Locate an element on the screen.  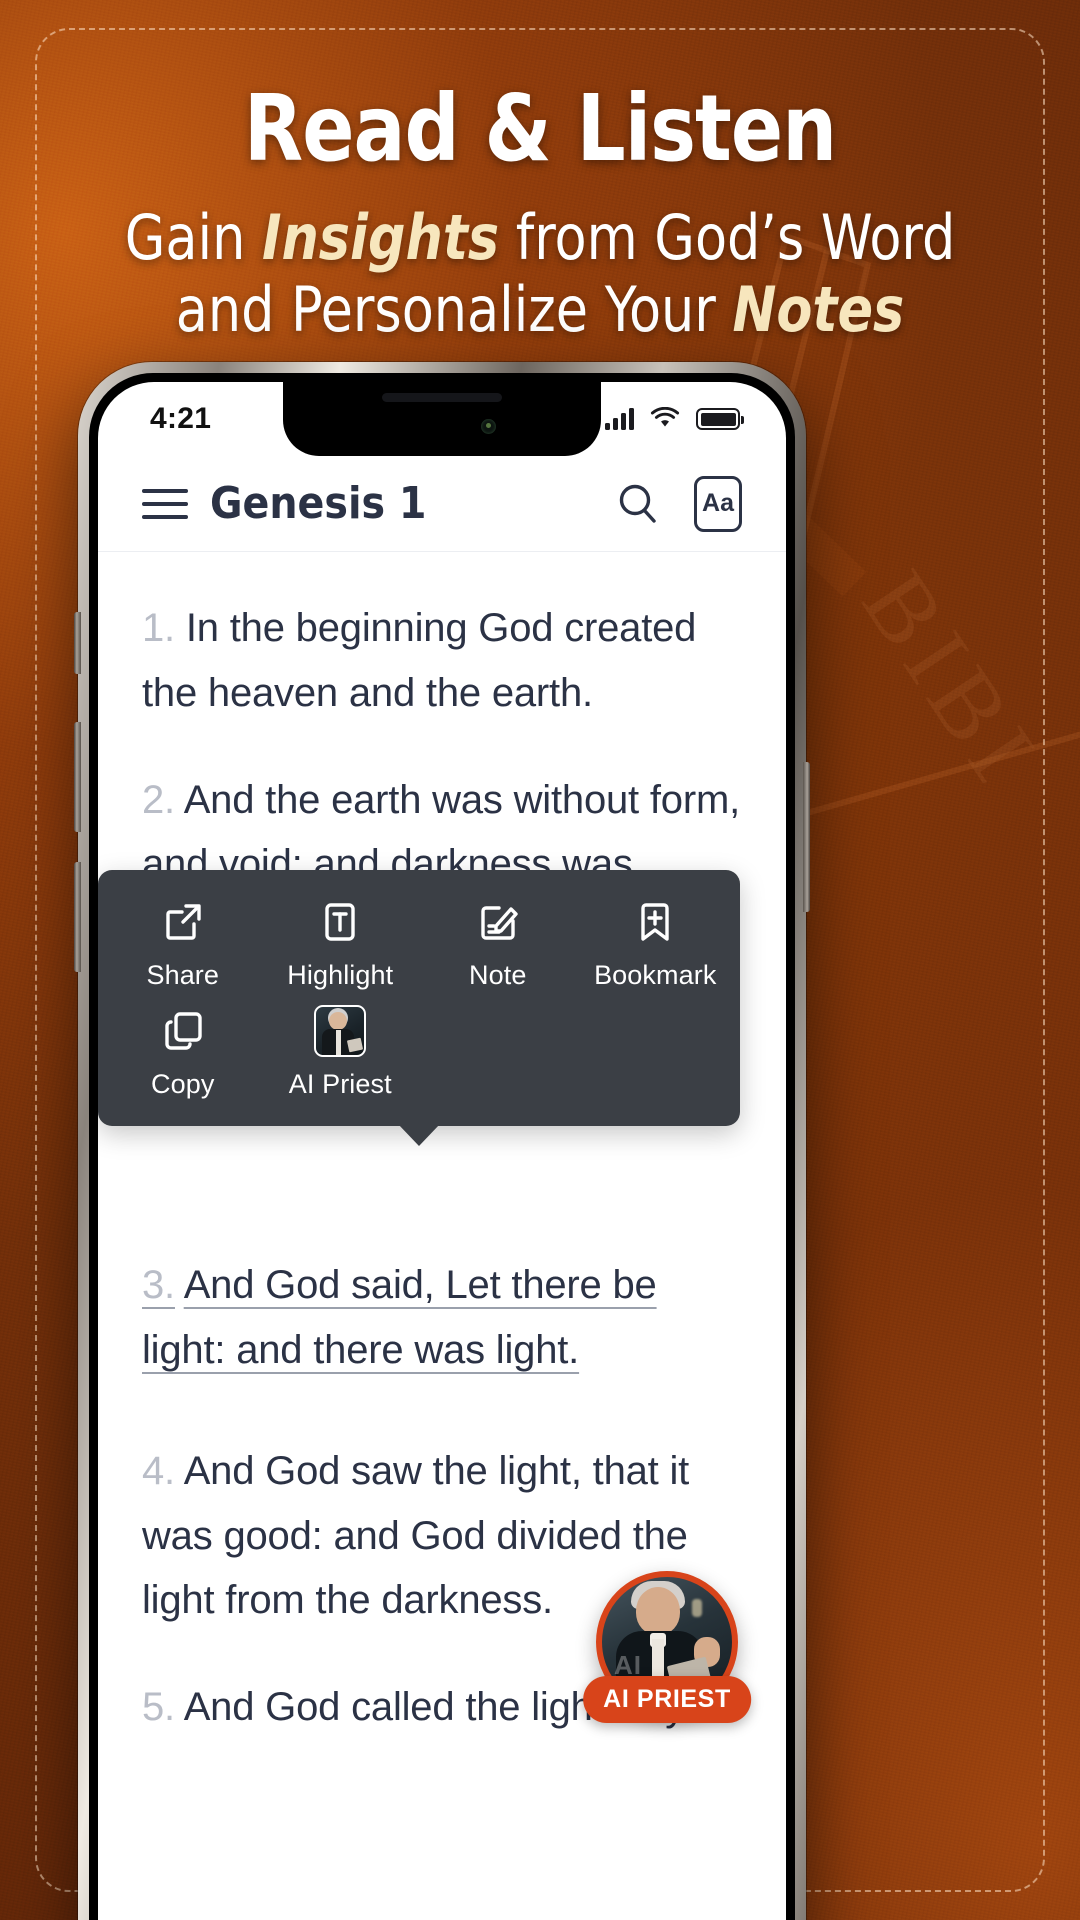
toolbar-row-secondary: Copy AI Priest is located at coordinates (419, 1055).